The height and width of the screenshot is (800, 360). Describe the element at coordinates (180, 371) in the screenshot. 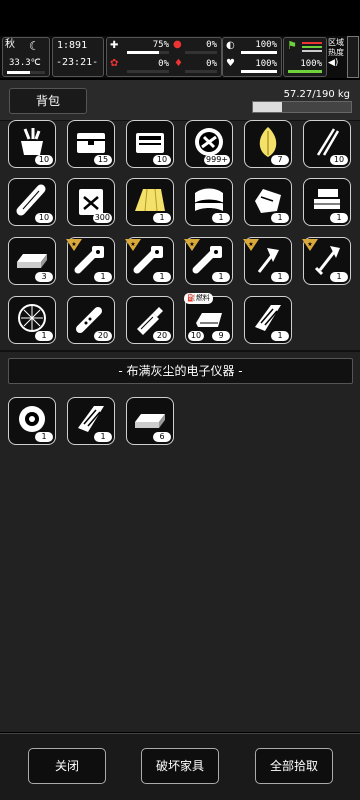

I see `container-title: - 布满灰尘的电子仪器 -` at that location.